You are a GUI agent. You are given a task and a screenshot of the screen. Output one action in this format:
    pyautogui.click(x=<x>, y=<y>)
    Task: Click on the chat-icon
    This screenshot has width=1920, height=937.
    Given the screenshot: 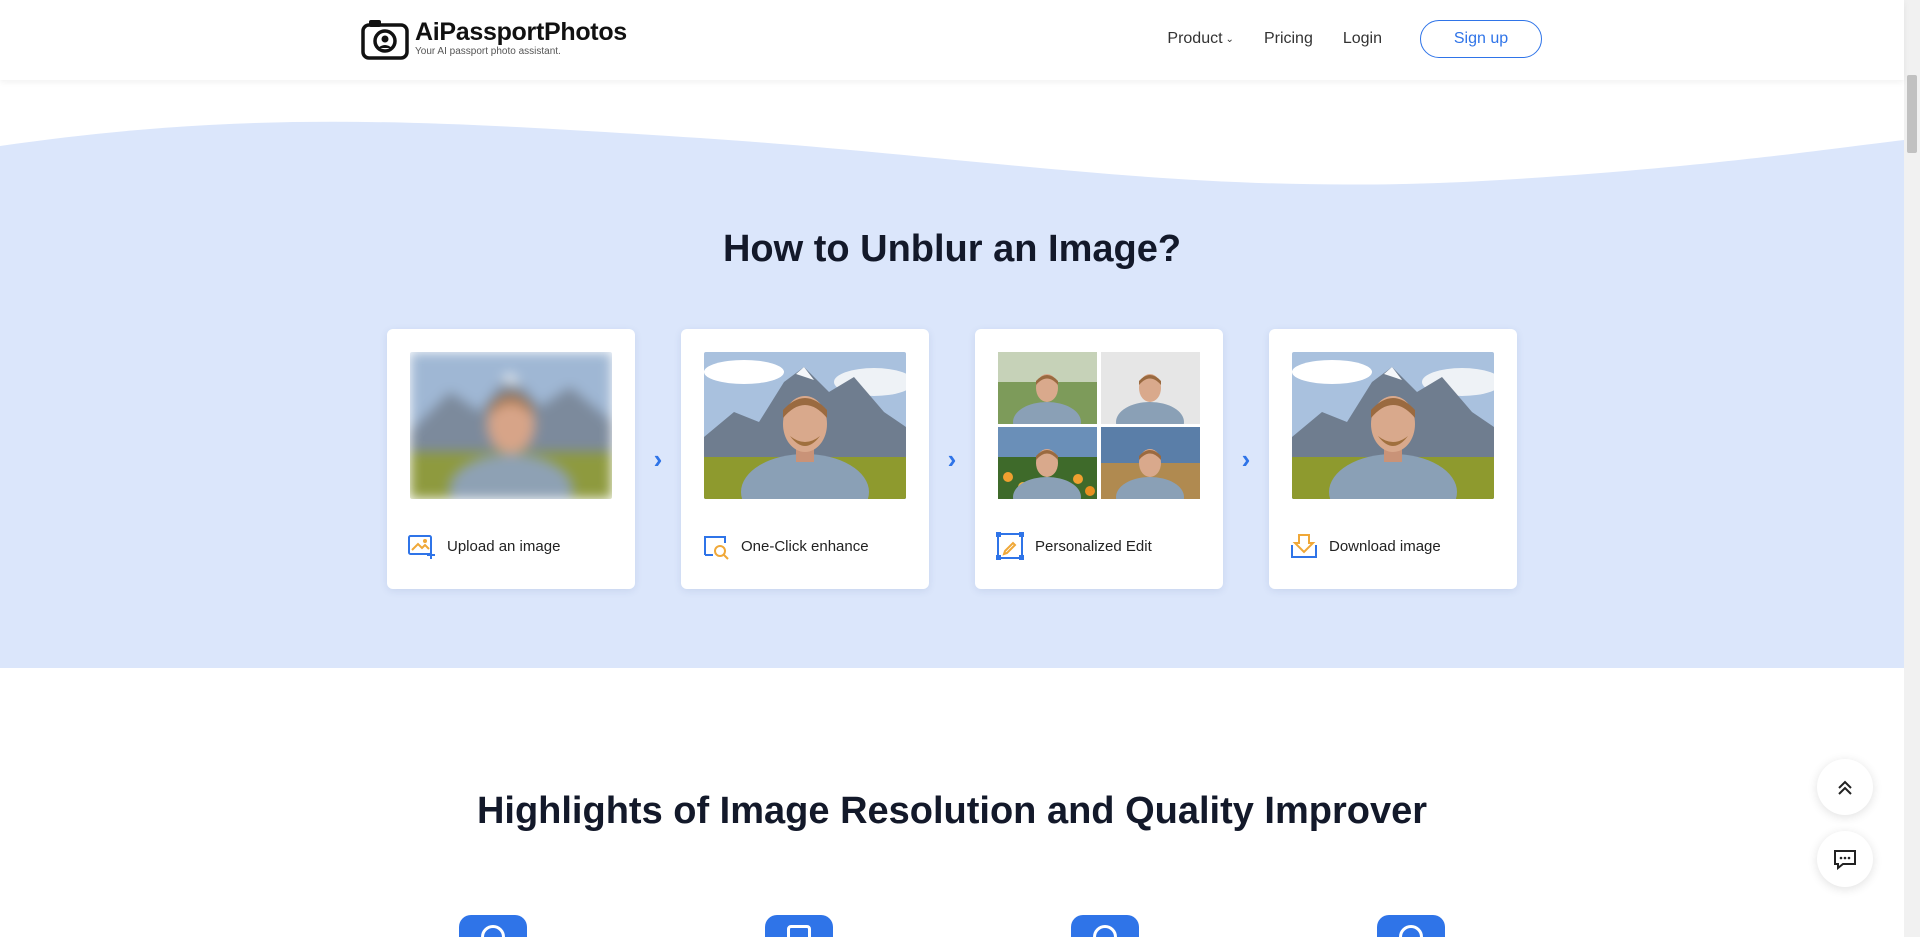 What is the action you would take?
    pyautogui.click(x=1845, y=860)
    